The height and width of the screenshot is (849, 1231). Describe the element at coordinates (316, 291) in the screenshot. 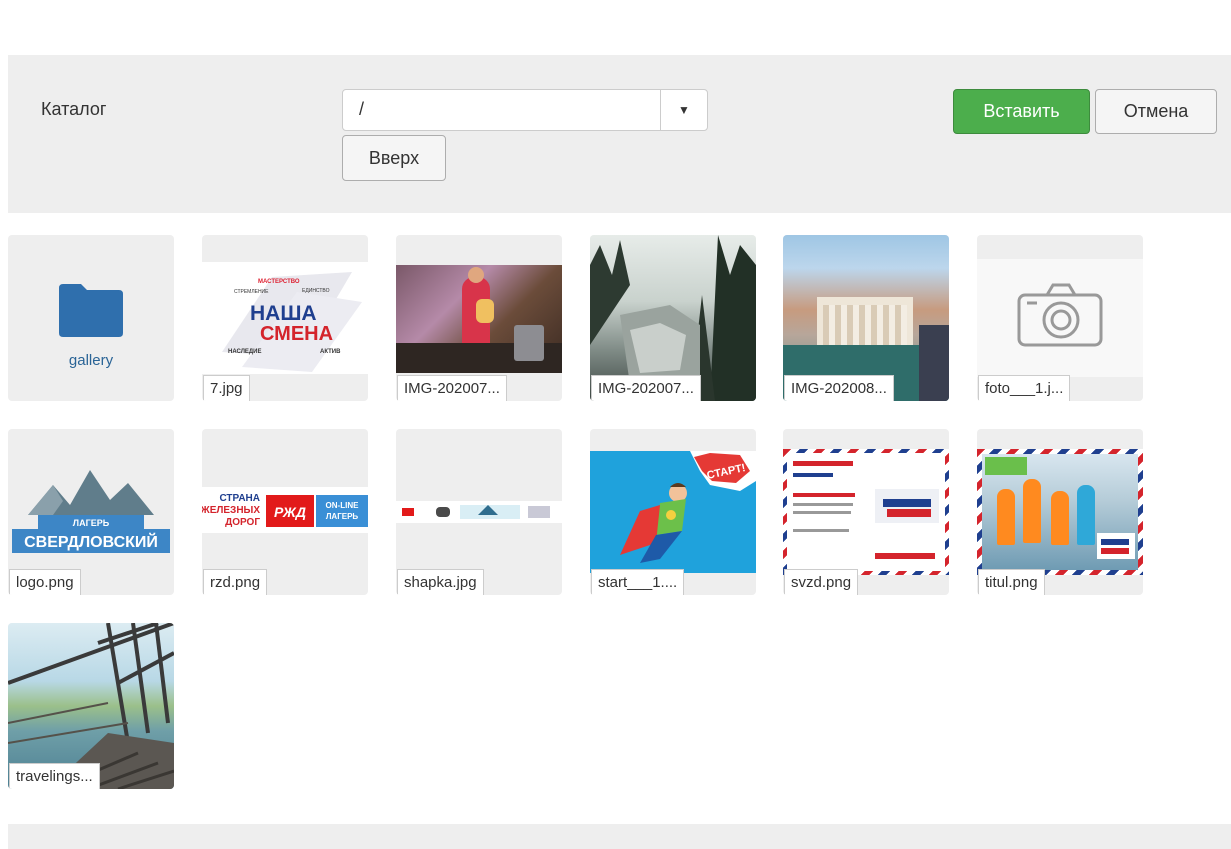

I see `word-edinstvo: ЕДИНСТВО` at that location.